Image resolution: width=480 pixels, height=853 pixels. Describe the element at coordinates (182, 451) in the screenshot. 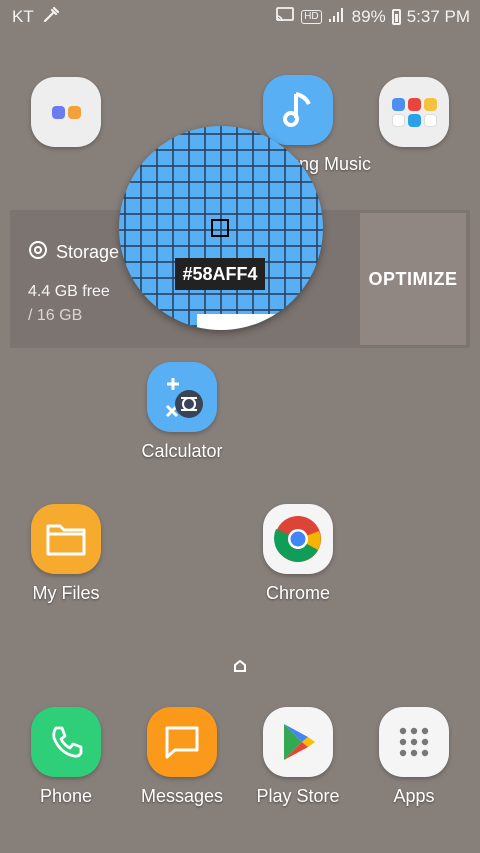

I see `app-label: Calculator` at that location.